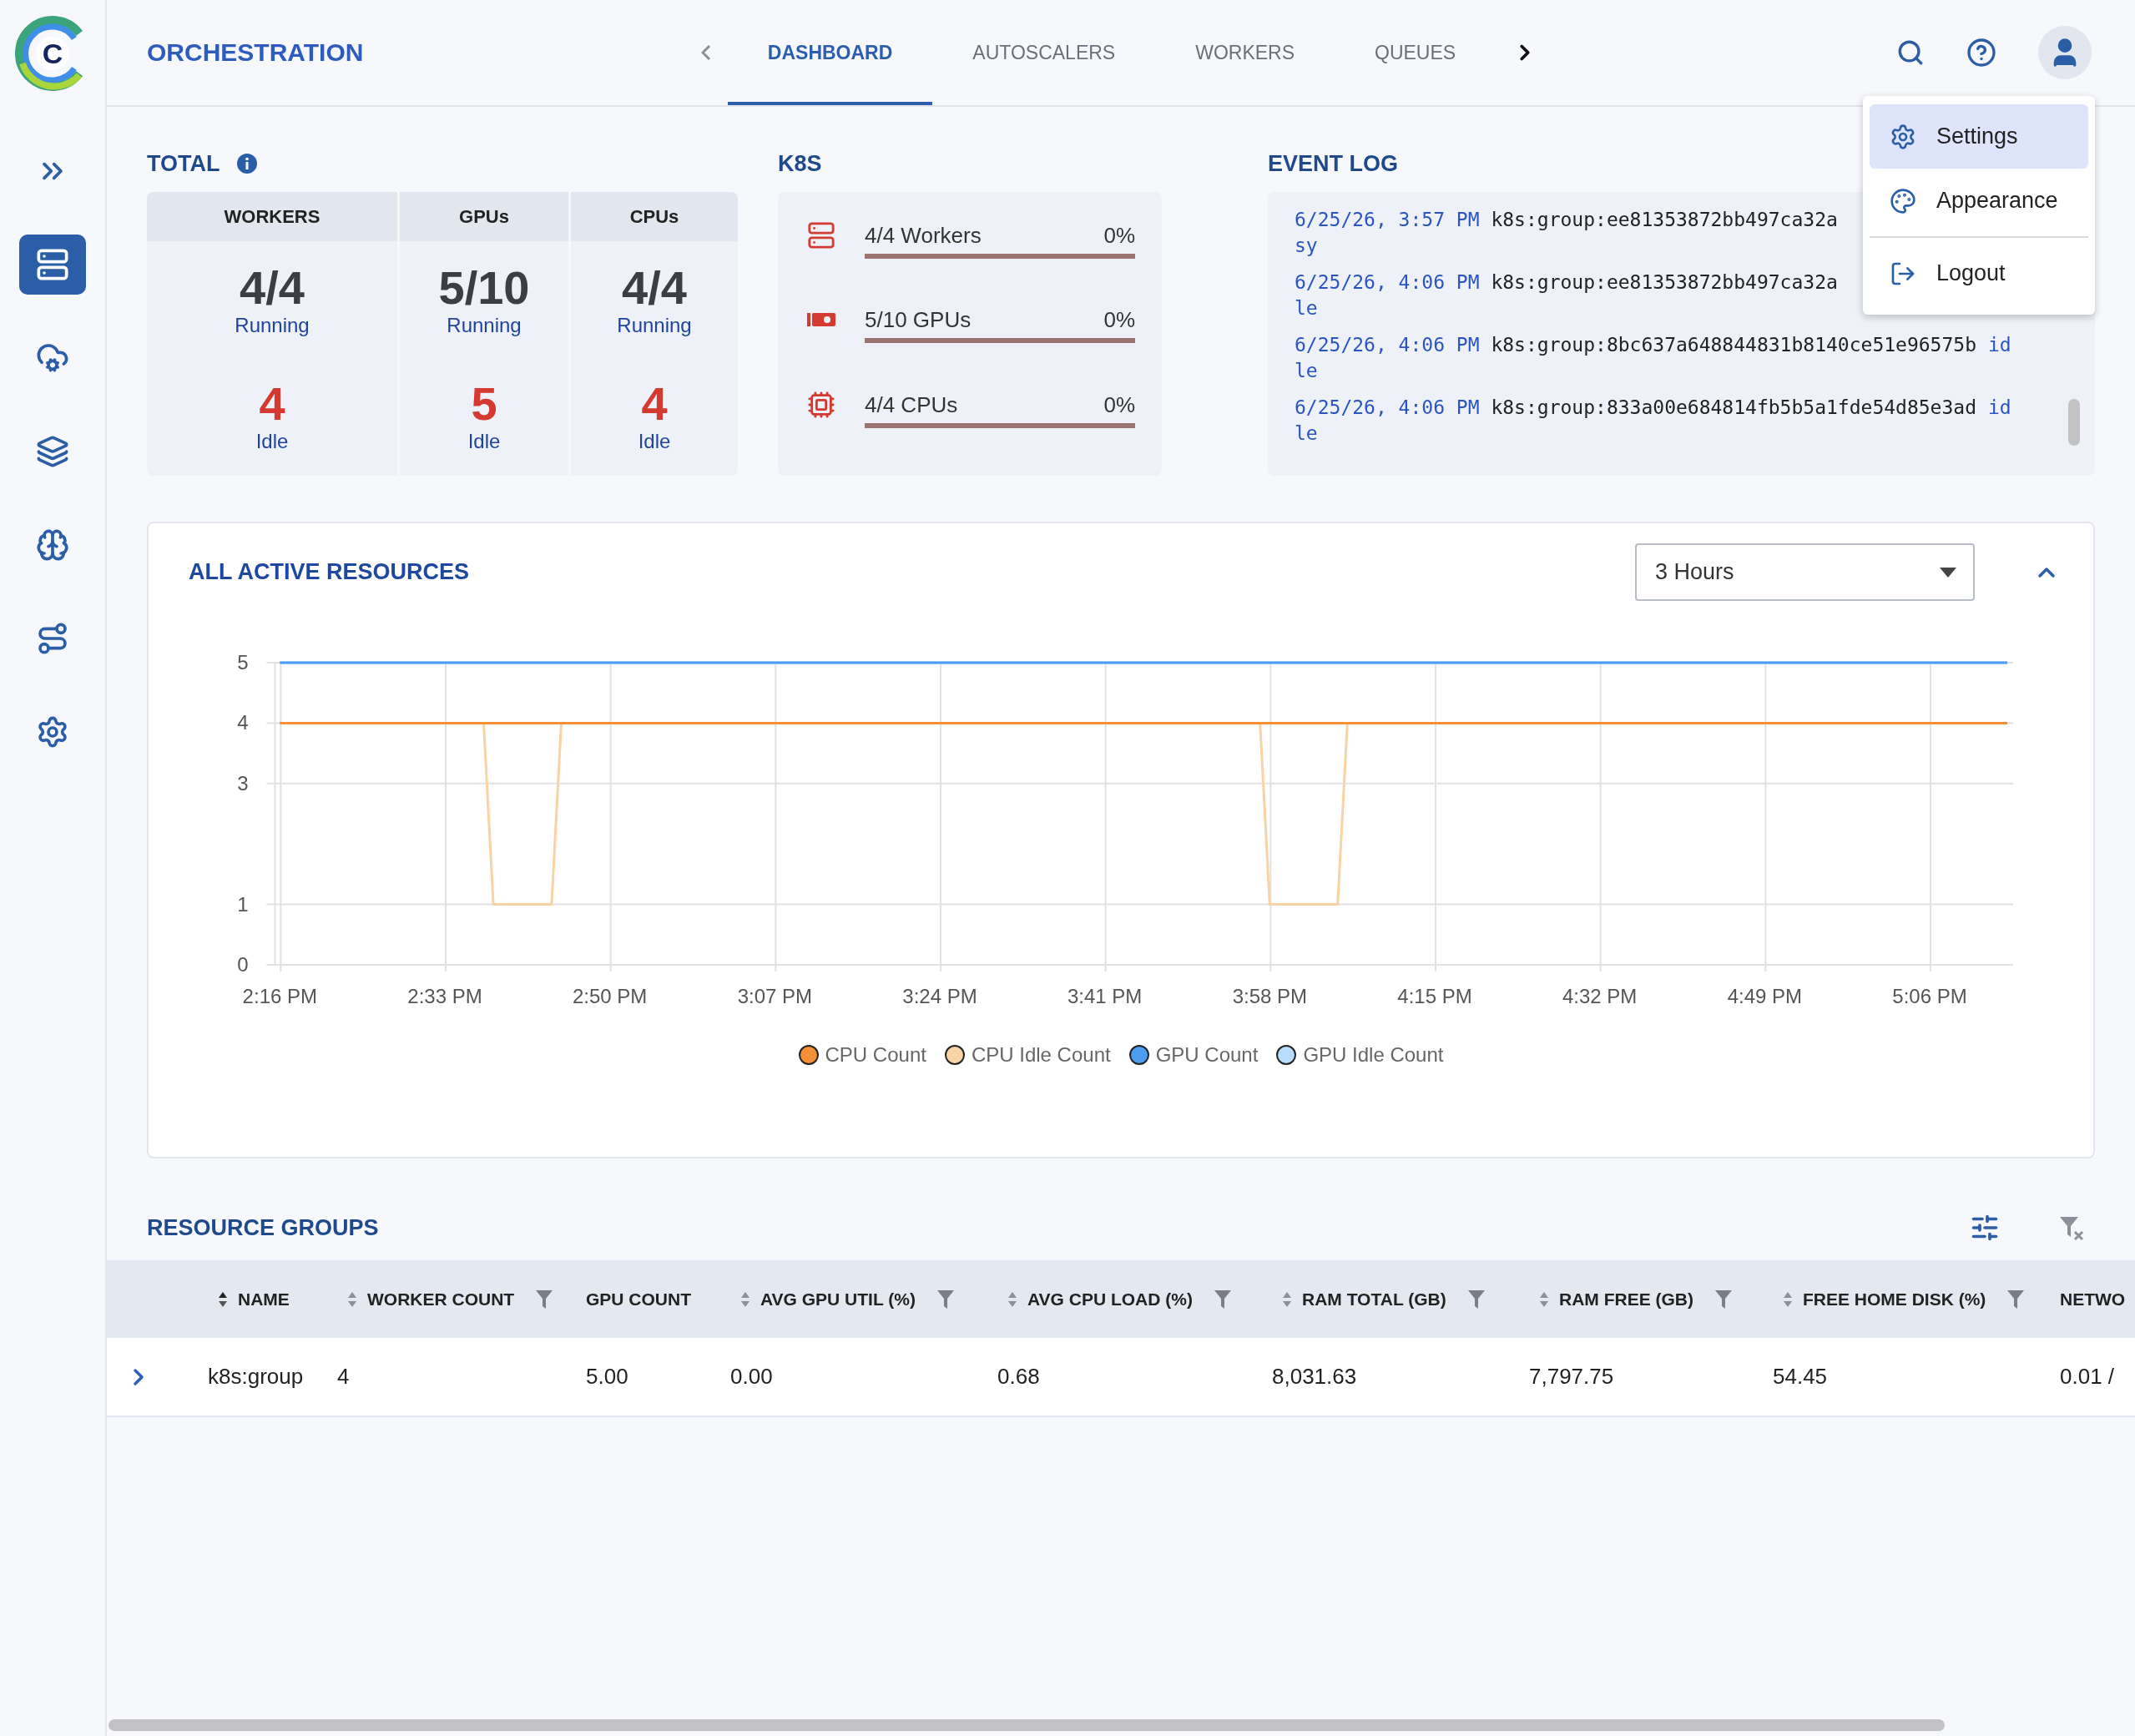 The width and height of the screenshot is (2135, 1736). What do you see at coordinates (2093, 1299) in the screenshot?
I see `column-header: NETWO` at bounding box center [2093, 1299].